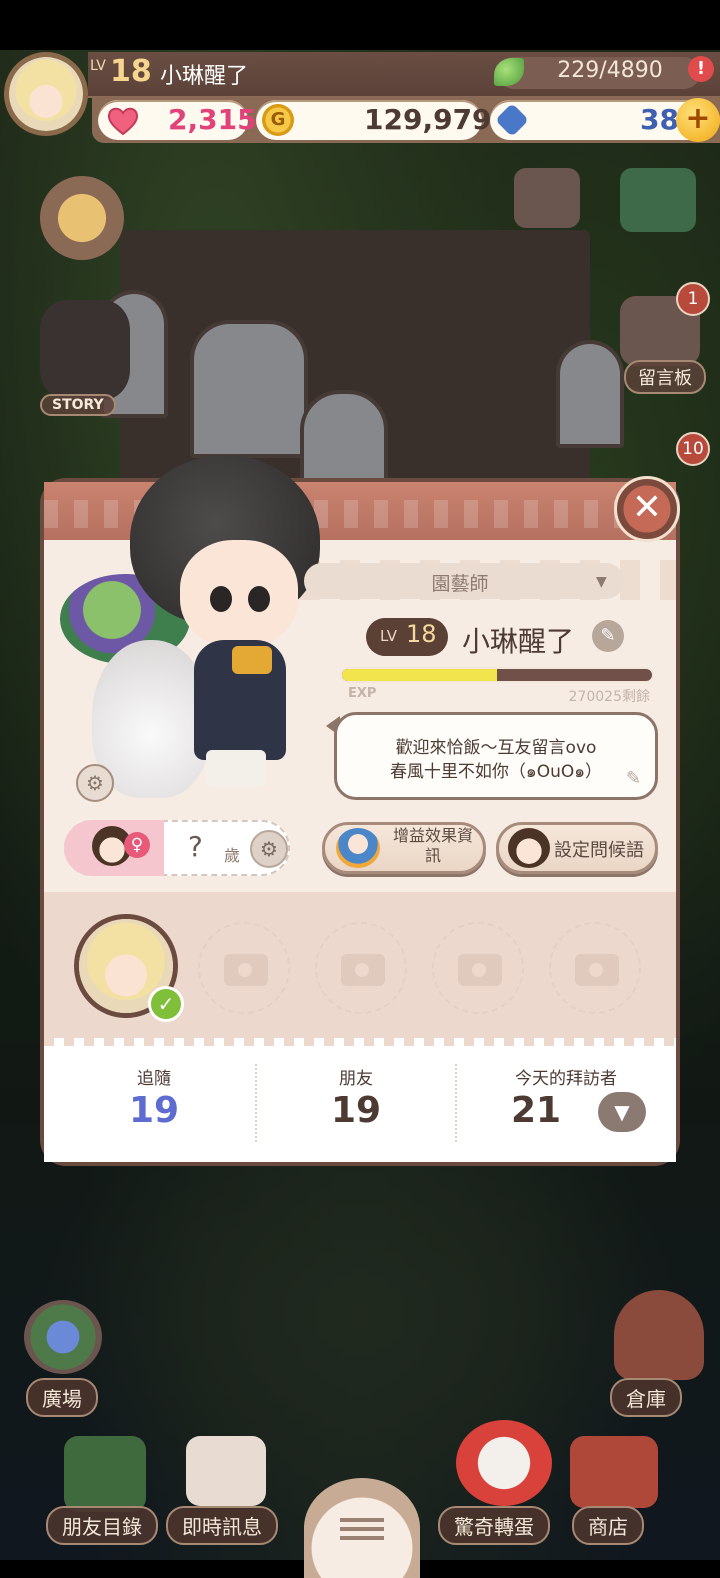  Describe the element at coordinates (82, 218) in the screenshot. I see `story-flower-icon` at that location.